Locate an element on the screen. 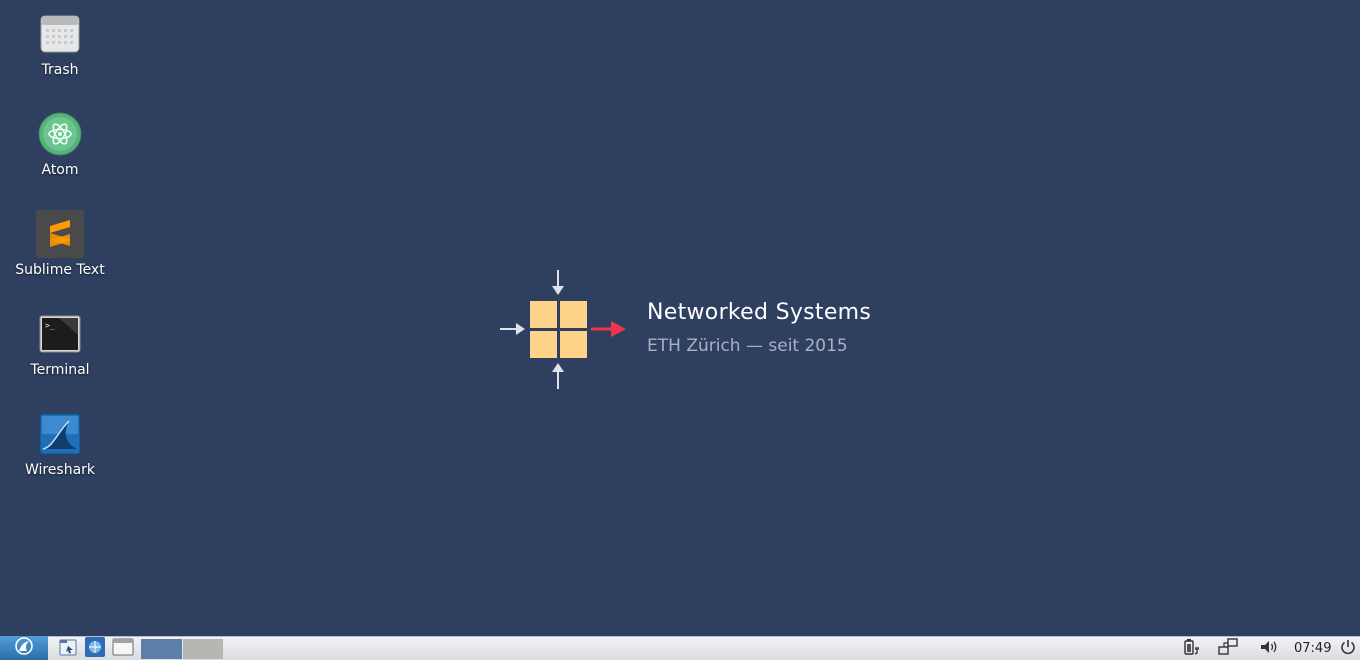 This screenshot has height=660, width=1360. clock: 07:49 is located at coordinates (1312, 648).